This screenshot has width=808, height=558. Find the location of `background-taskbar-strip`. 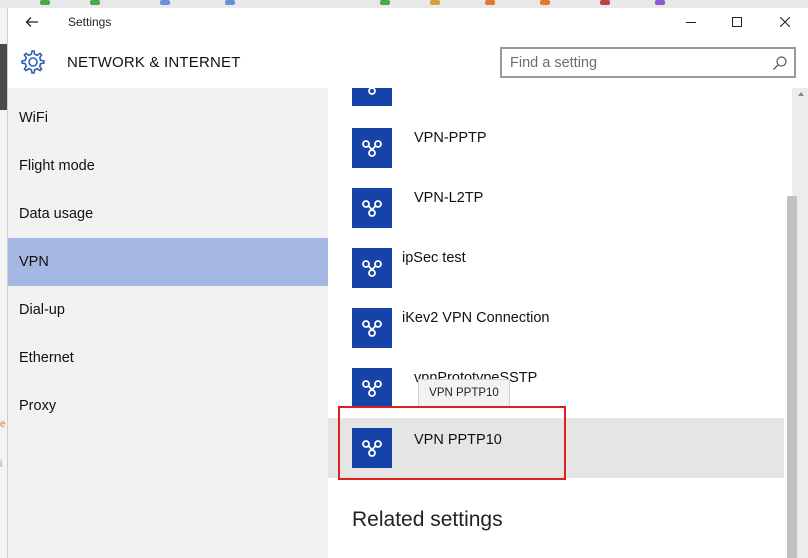

background-taskbar-strip is located at coordinates (404, 4).